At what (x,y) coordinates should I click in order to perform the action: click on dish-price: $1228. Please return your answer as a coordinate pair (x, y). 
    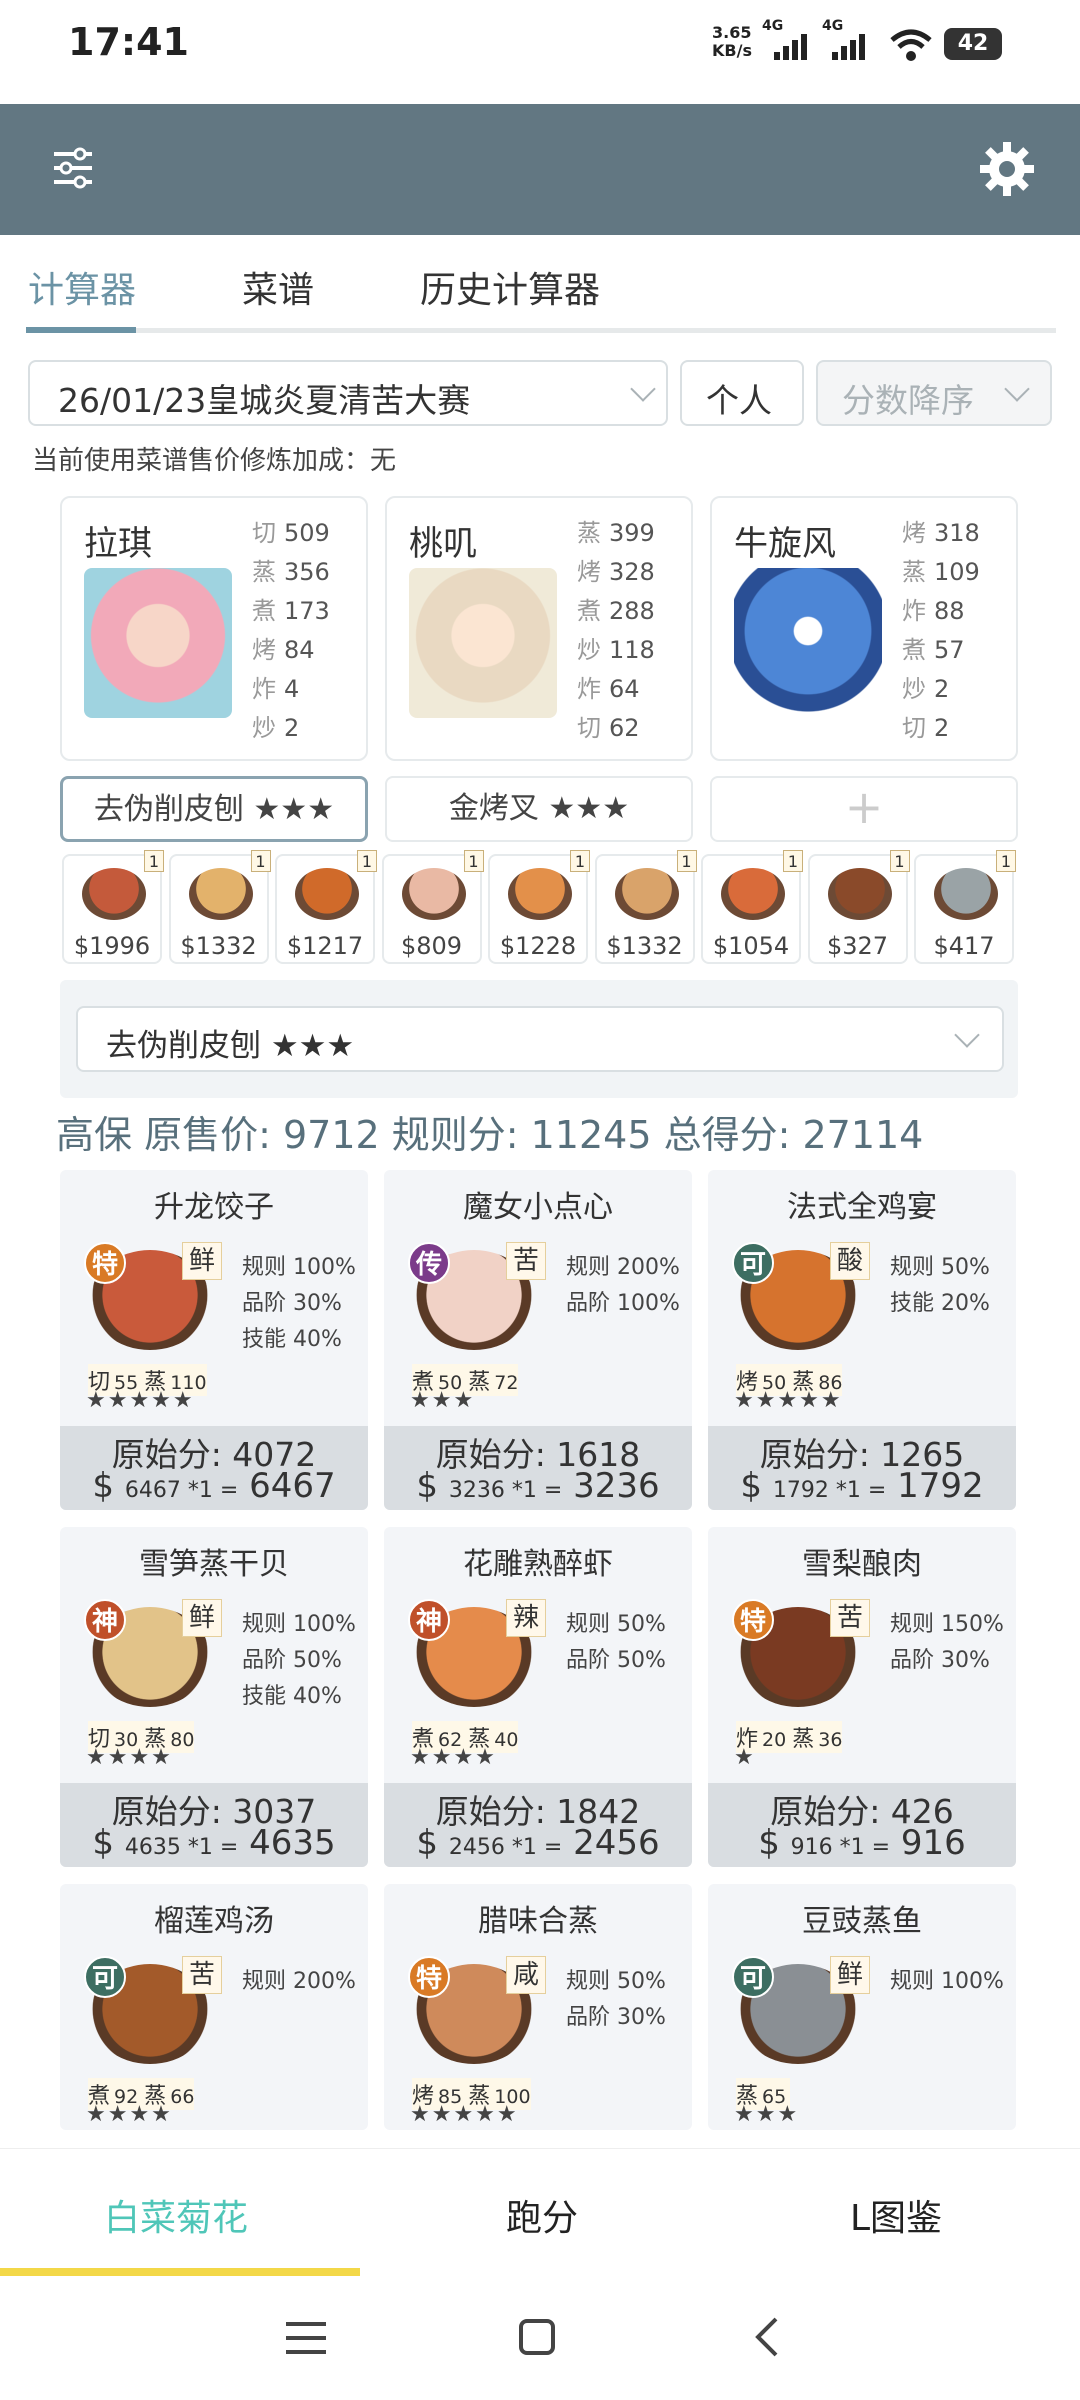
    Looking at the image, I should click on (538, 946).